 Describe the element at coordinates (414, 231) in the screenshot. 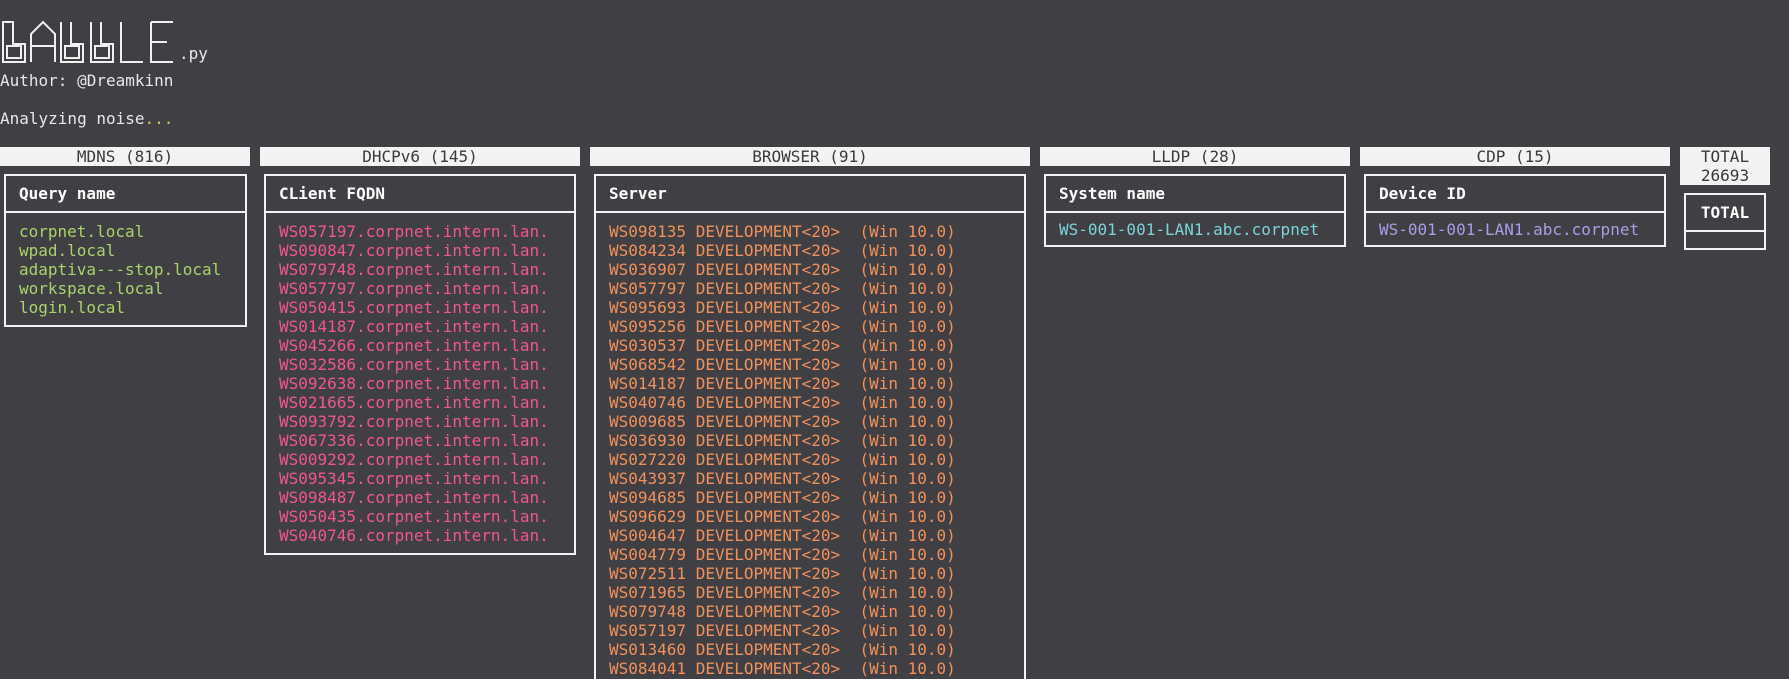

I see `dhcpv6-row: WS057197.corpnet.intern.lan.` at that location.